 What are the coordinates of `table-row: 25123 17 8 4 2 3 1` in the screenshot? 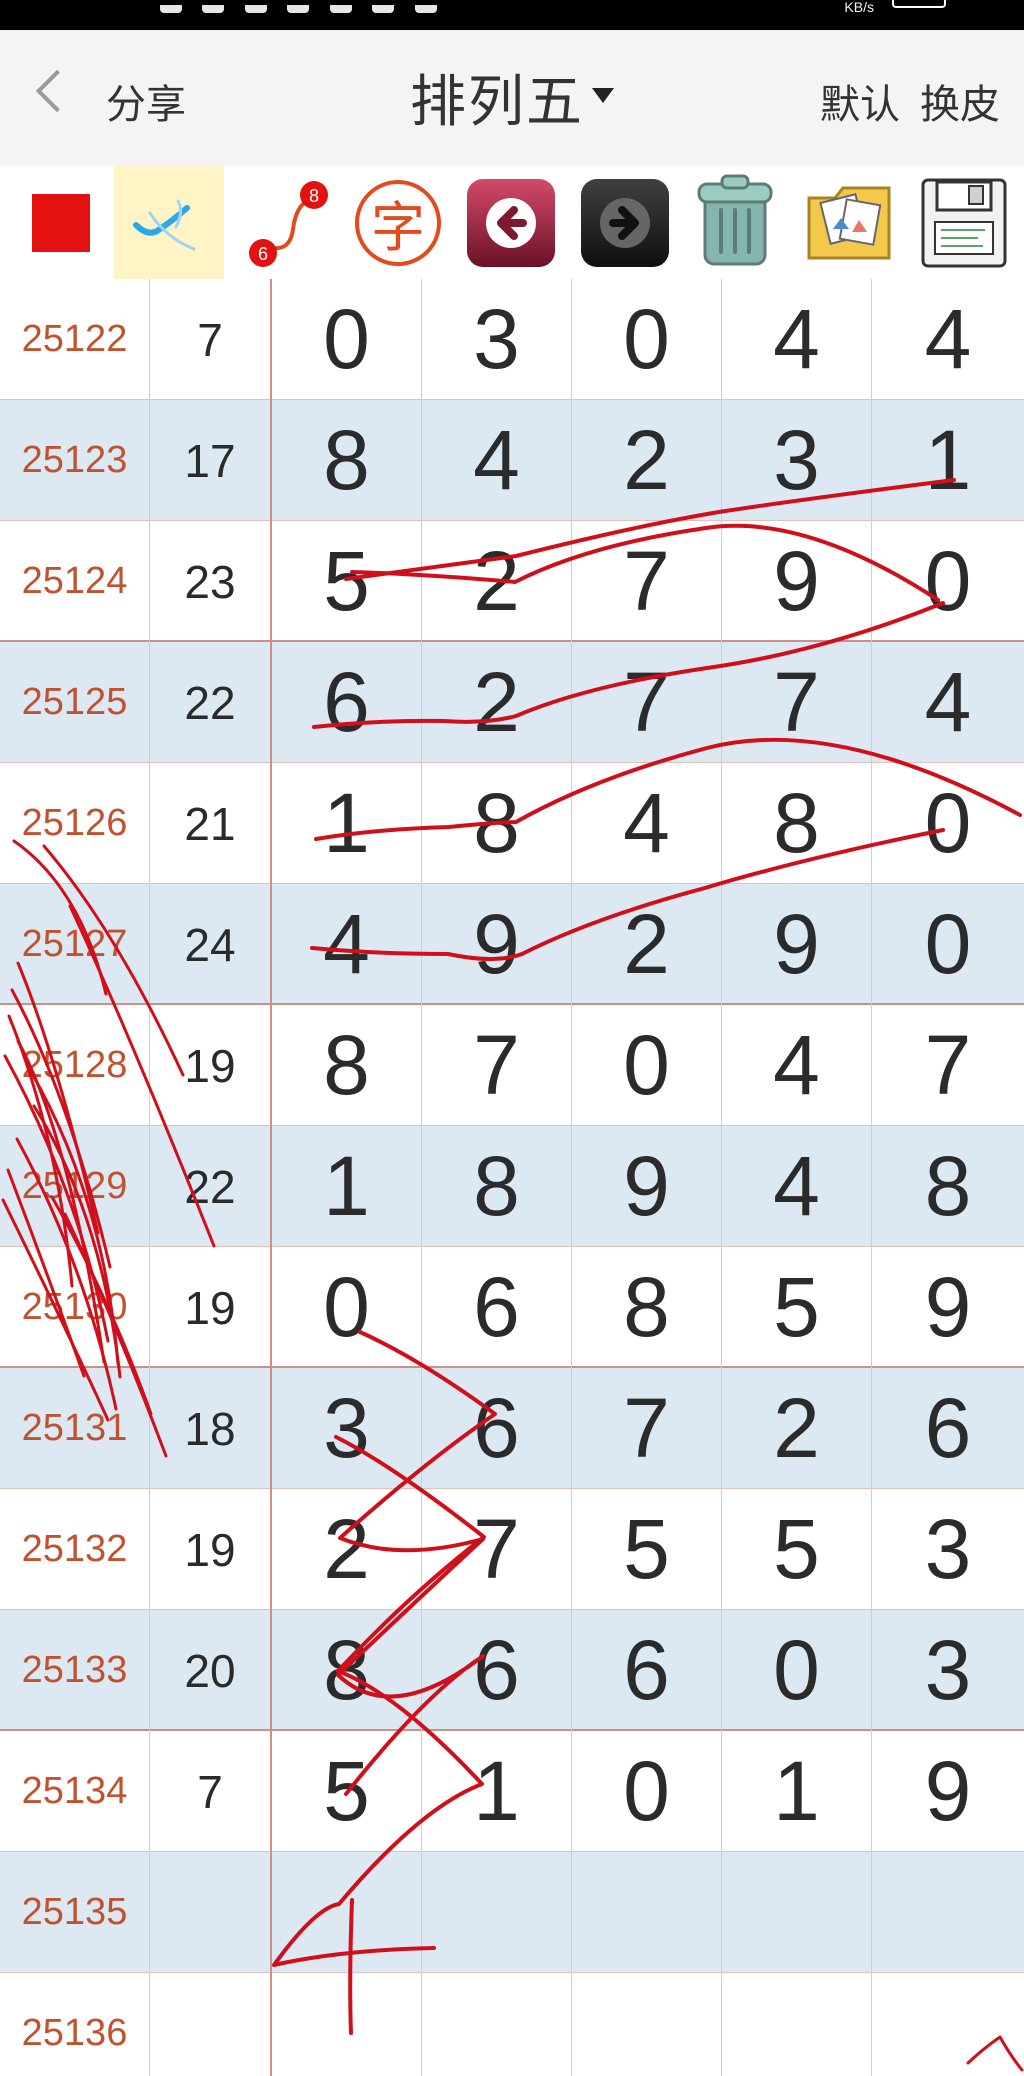 It's located at (512, 460).